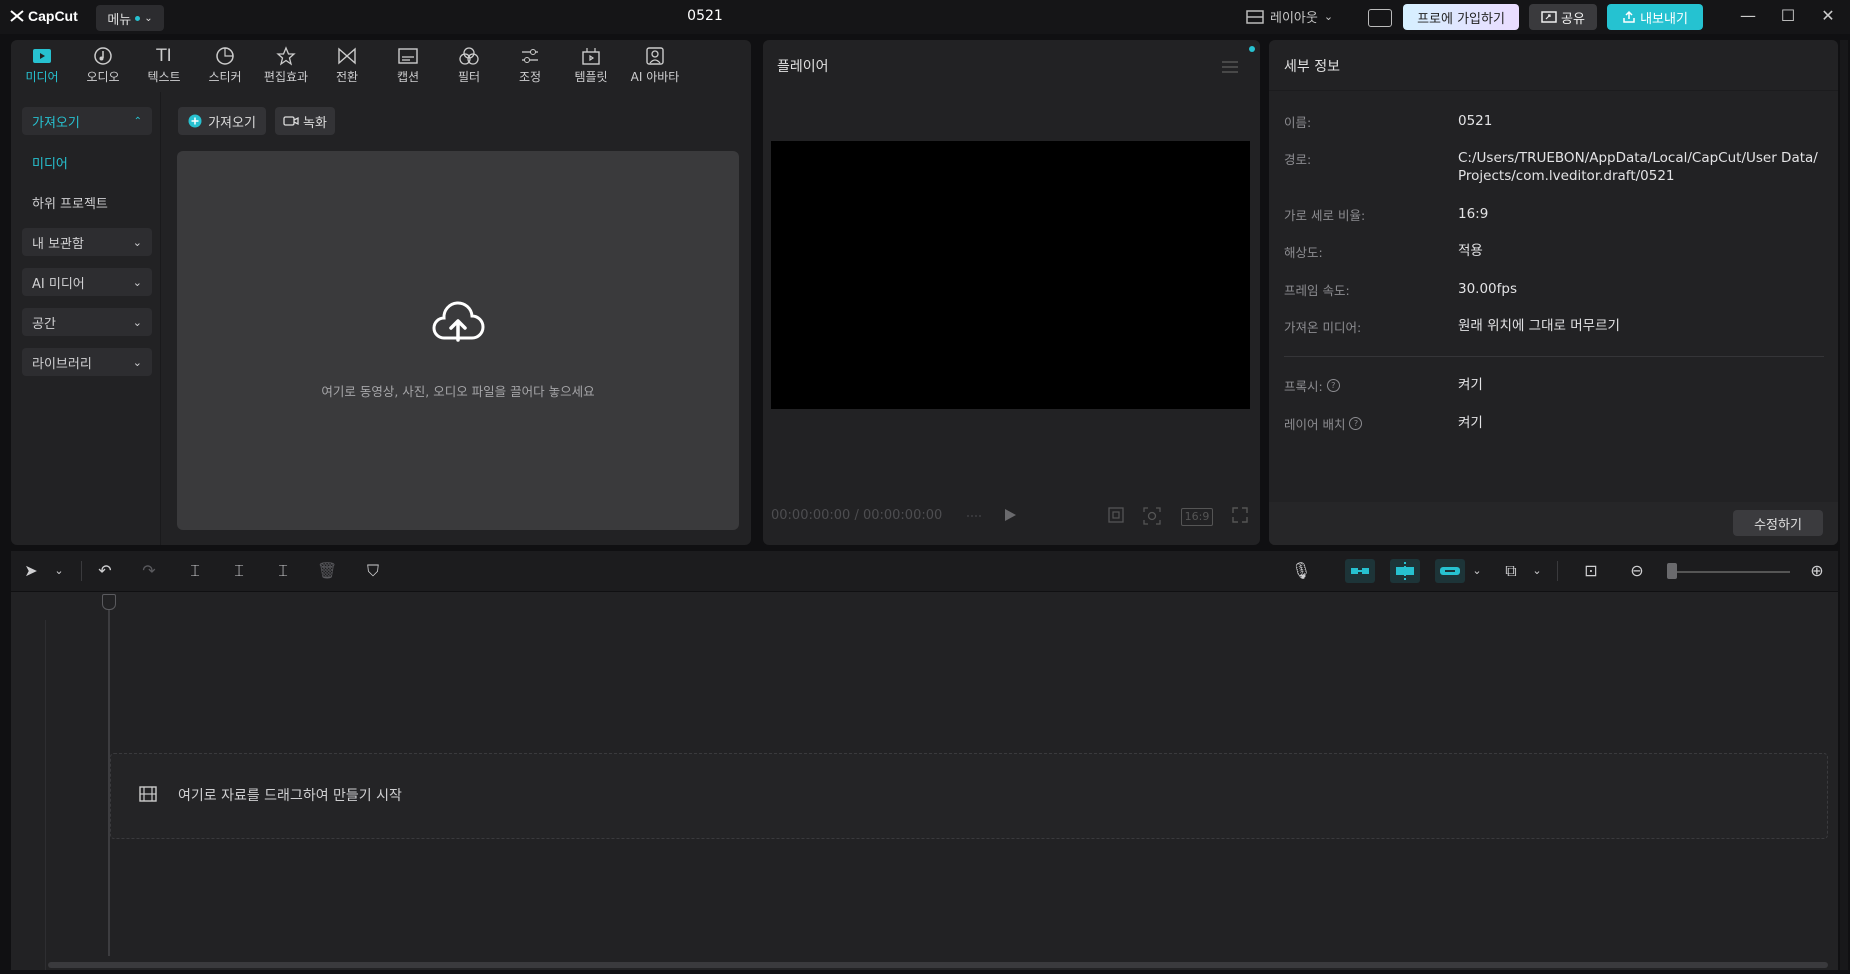 The image size is (1850, 974). I want to click on snap-icon, so click(1405, 571).